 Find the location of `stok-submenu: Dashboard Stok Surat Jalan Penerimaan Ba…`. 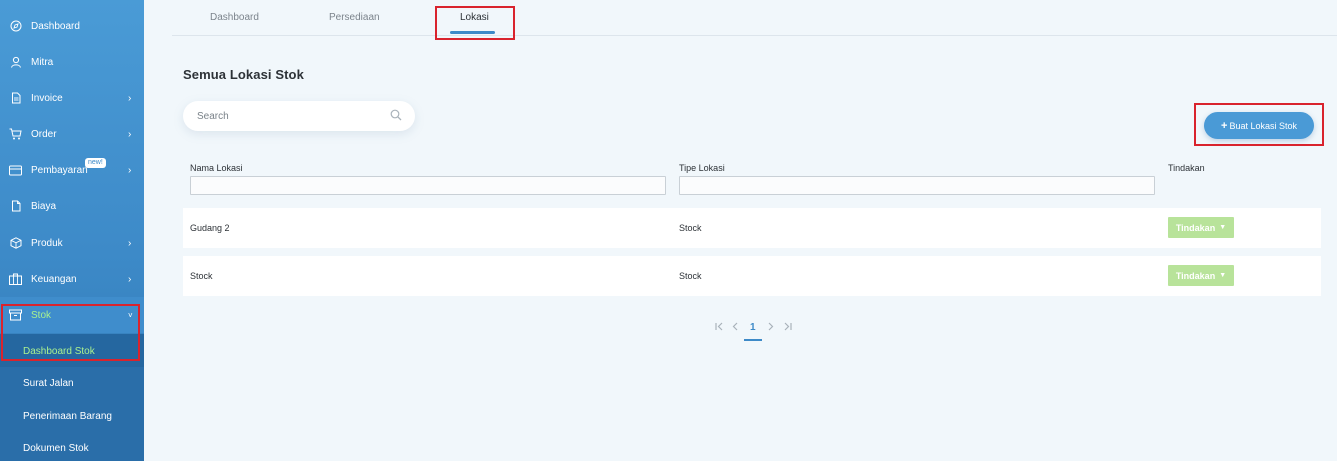

stok-submenu: Dashboard Stok Surat Jalan Penerimaan Ba… is located at coordinates (72, 397).